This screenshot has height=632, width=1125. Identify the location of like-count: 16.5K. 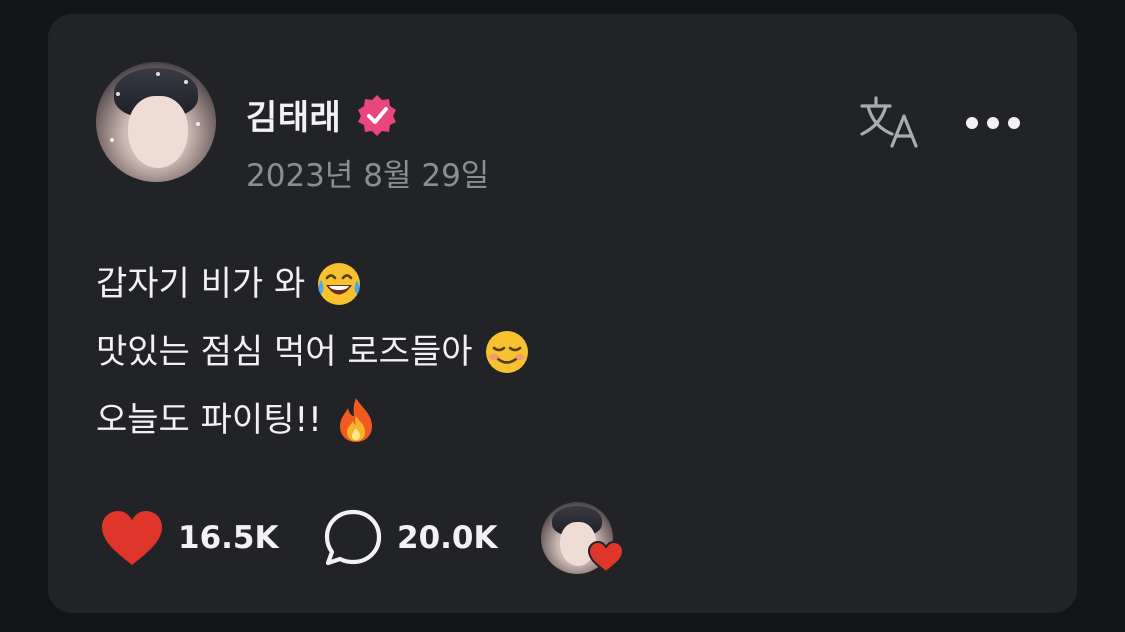
(228, 538).